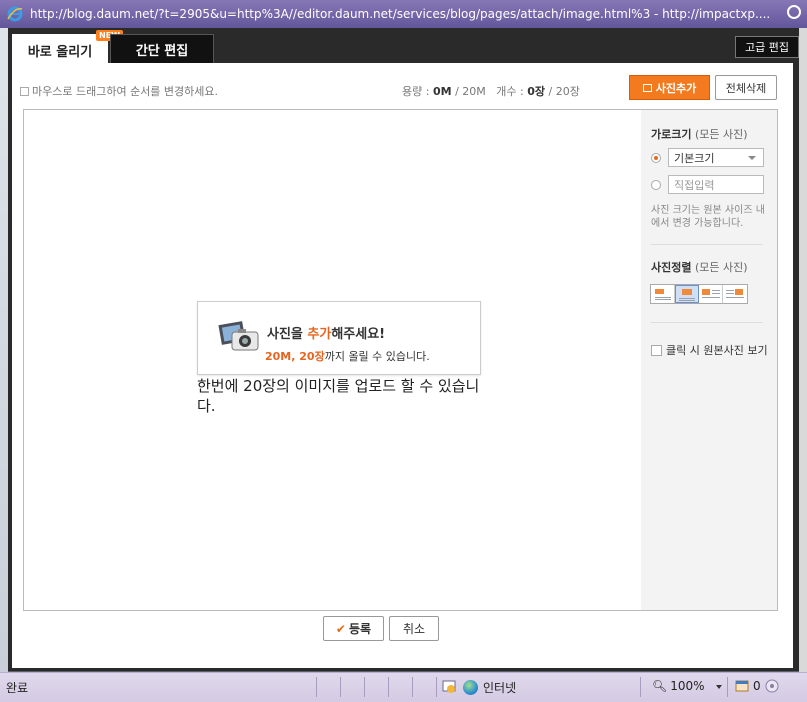  What do you see at coordinates (721, 267) in the screenshot?
I see `align-title-scope: (모든 사진)` at bounding box center [721, 267].